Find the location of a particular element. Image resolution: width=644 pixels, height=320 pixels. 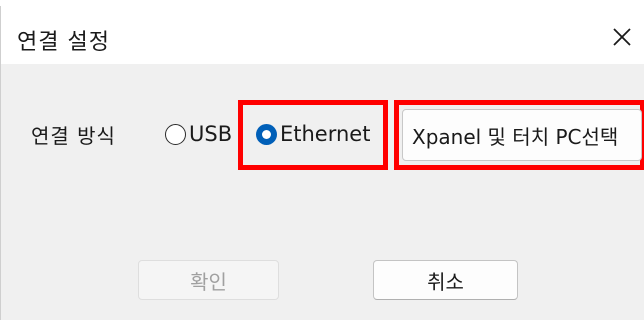

cancel-button: 취소 is located at coordinates (445, 280).